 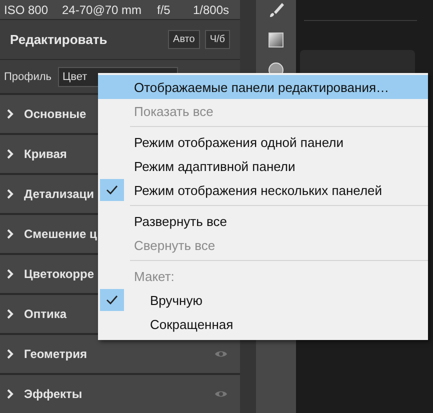 What do you see at coordinates (28, 76) in the screenshot?
I see `profile-label: Профиль` at bounding box center [28, 76].